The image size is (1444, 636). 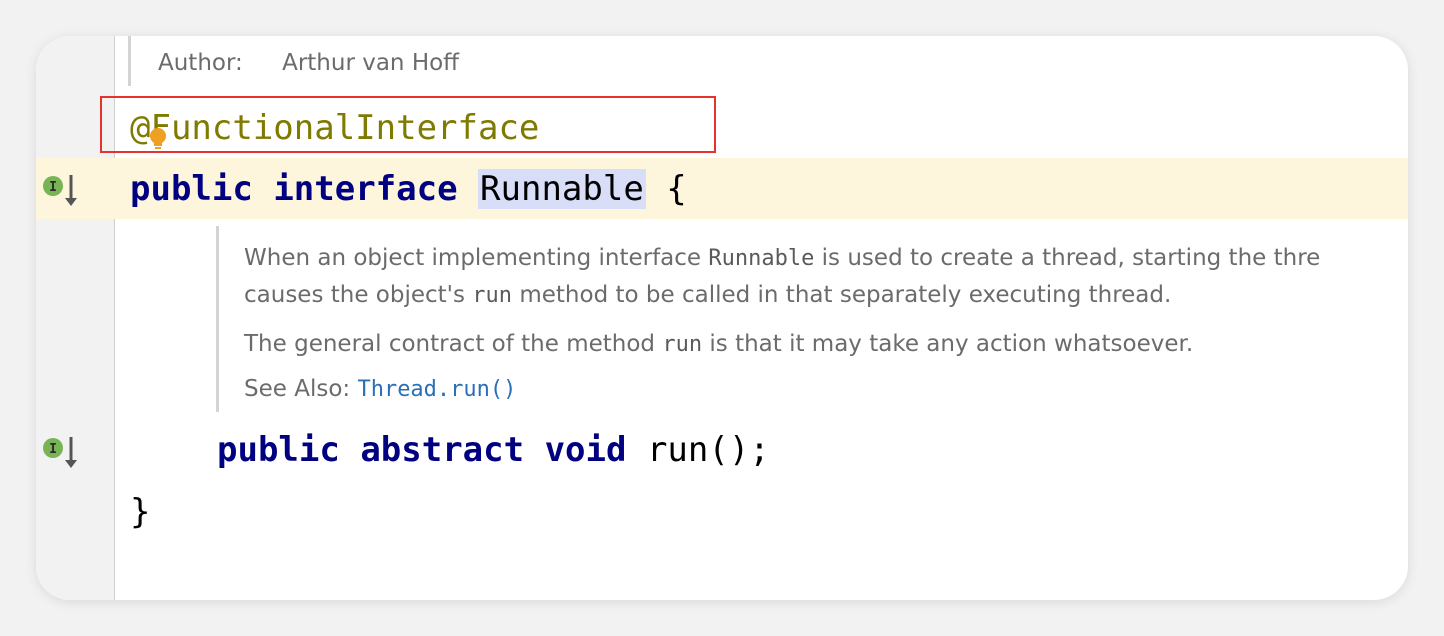 I want to click on javadoc-see-also: See Also: Thread.run(), so click(x=380, y=389).